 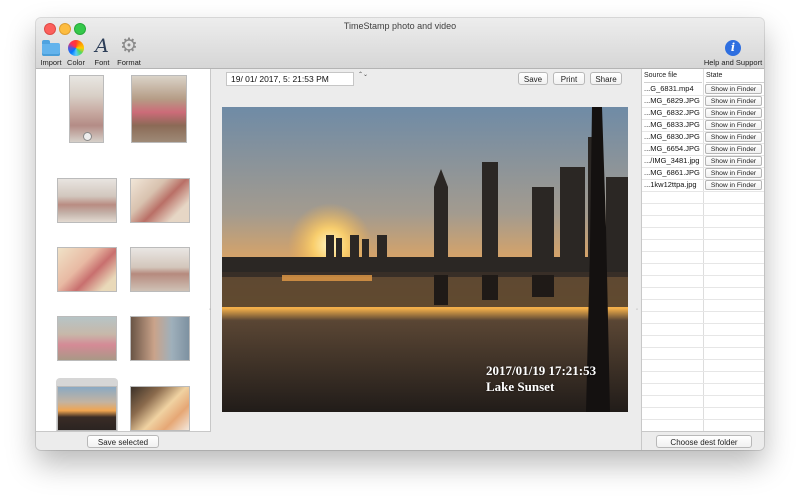 What do you see at coordinates (541, 370) in the screenshot?
I see `stamp-datetime: 2017/01/19 17:21:53` at bounding box center [541, 370].